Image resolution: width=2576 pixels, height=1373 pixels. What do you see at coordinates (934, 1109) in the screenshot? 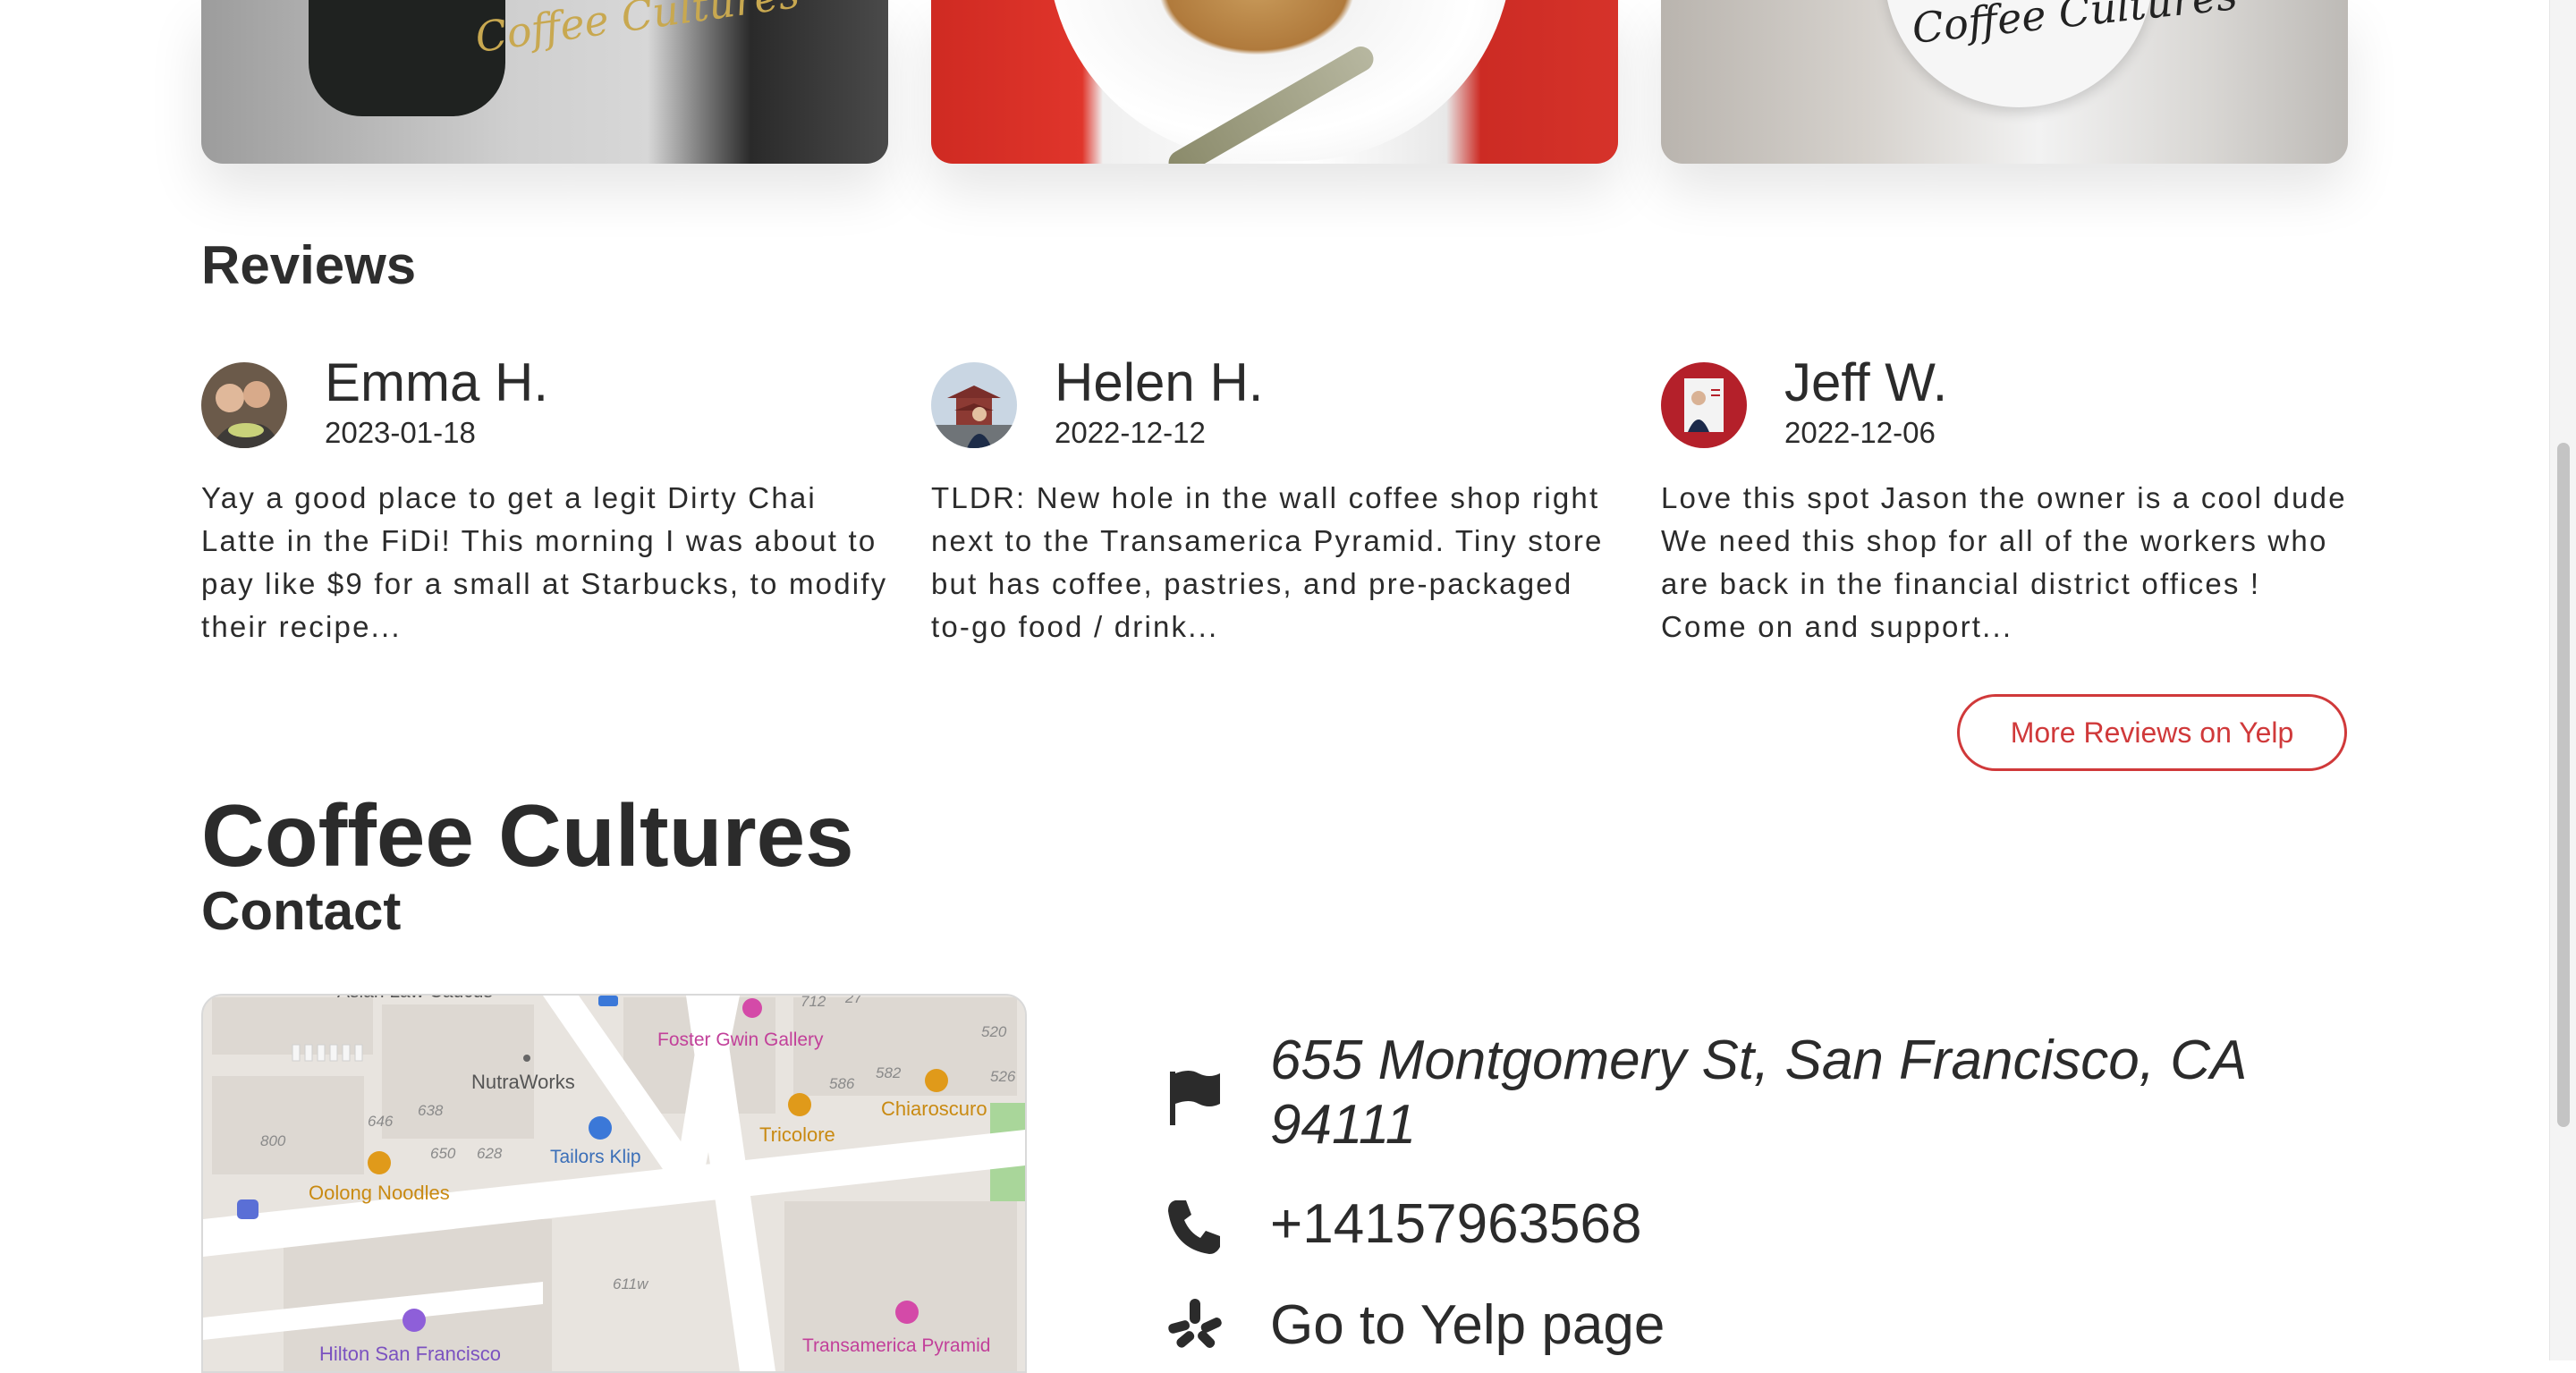
I see `svg-text: Chiaroscuro` at bounding box center [934, 1109].